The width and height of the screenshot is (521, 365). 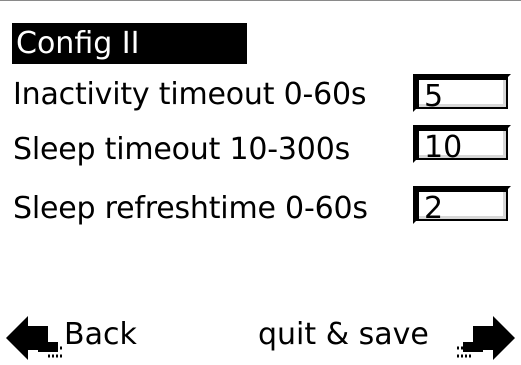 I want to click on back-label: Back, so click(x=100, y=334).